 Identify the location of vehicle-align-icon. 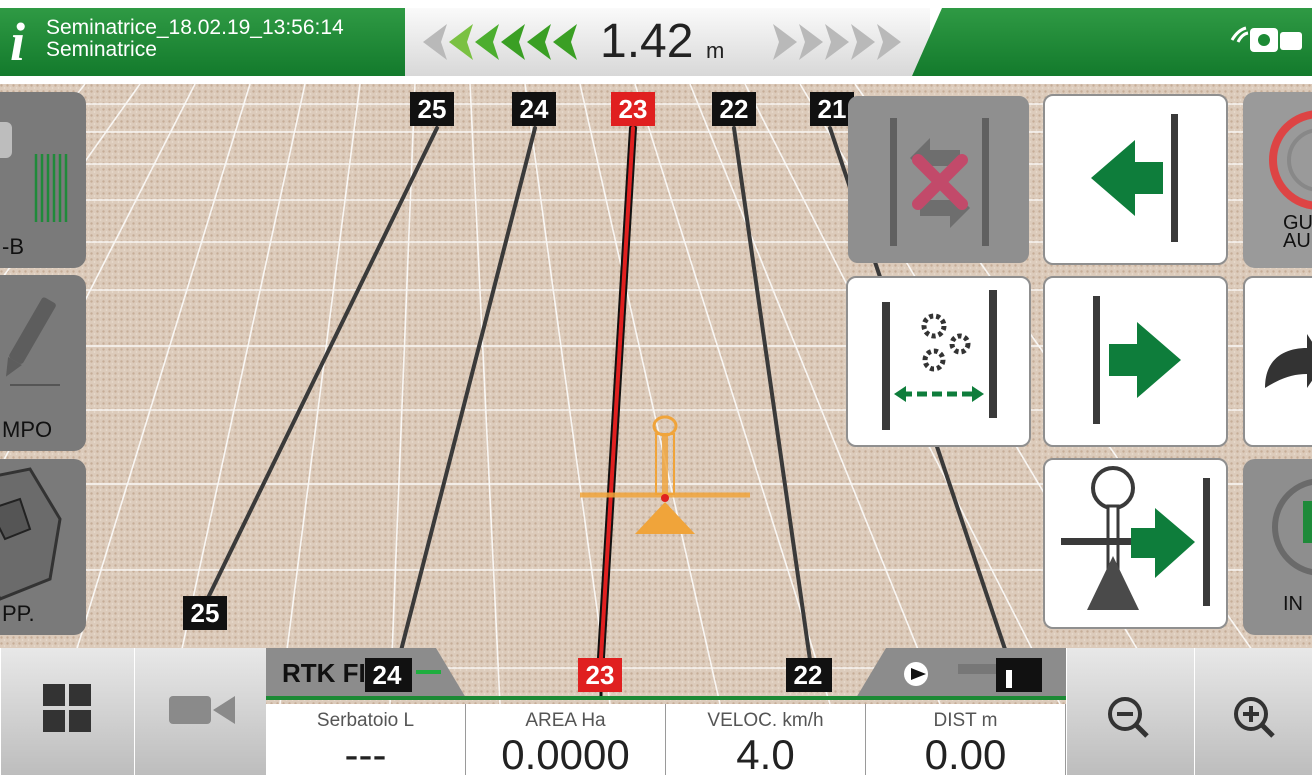
(1135, 538).